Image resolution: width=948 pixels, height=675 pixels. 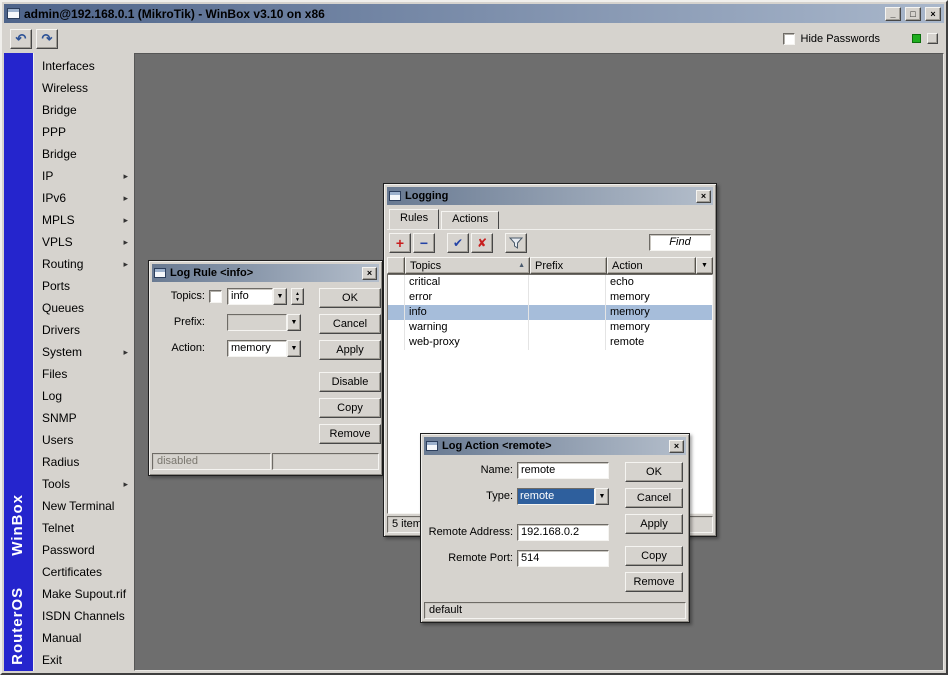 What do you see at coordinates (84, 660) in the screenshot?
I see `sidebar-item-exit: Exit` at bounding box center [84, 660].